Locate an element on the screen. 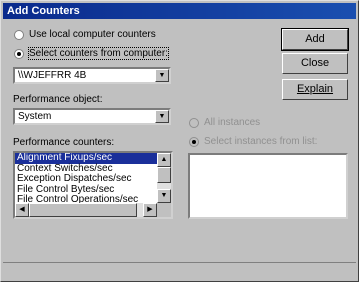 This screenshot has height=282, width=359. select-instances-radio is located at coordinates (194, 142).